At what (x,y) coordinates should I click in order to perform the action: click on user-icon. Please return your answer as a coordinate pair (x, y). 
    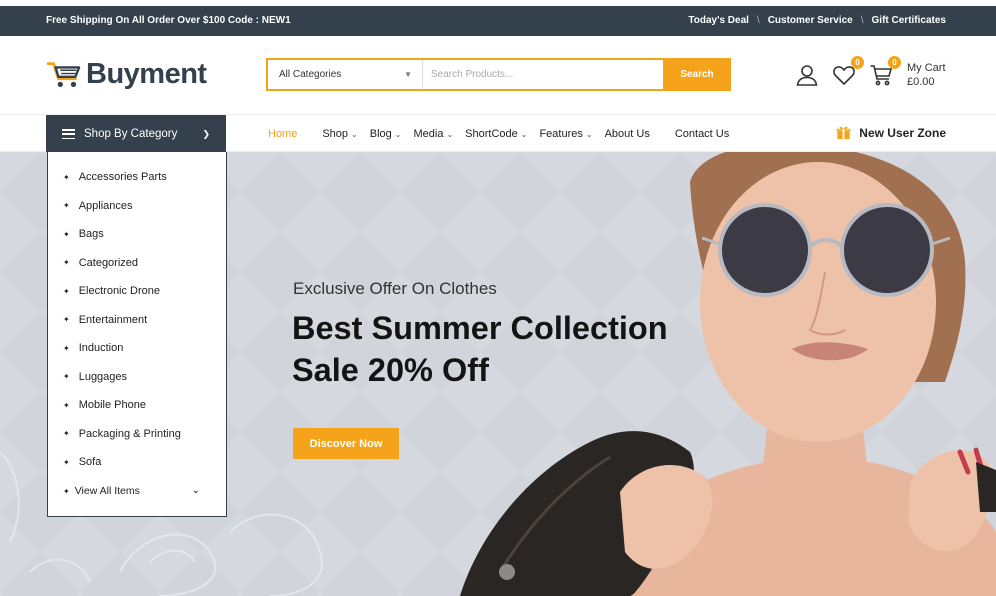
    Looking at the image, I should click on (807, 75).